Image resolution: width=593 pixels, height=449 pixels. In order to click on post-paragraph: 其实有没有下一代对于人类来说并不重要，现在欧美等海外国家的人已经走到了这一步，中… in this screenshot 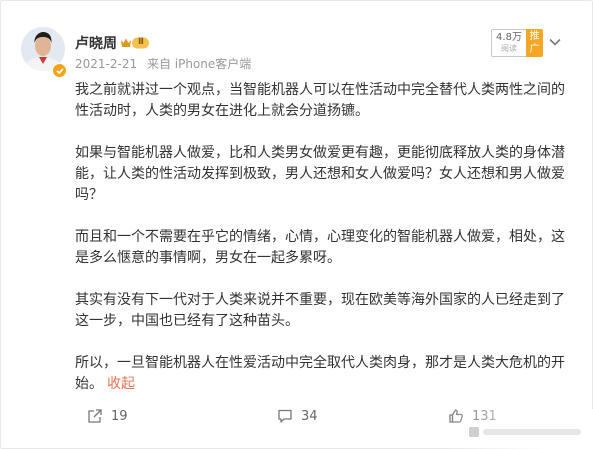, I will do `click(320, 310)`.